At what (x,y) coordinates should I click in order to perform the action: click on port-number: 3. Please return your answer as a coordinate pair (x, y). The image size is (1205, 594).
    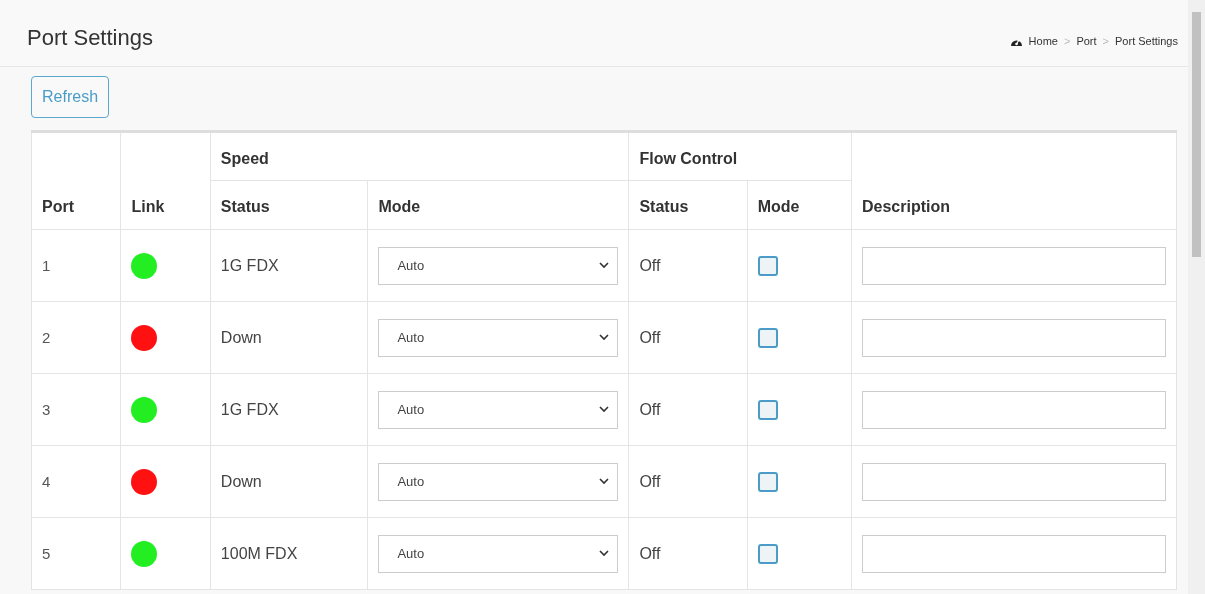
    Looking at the image, I should click on (76, 409).